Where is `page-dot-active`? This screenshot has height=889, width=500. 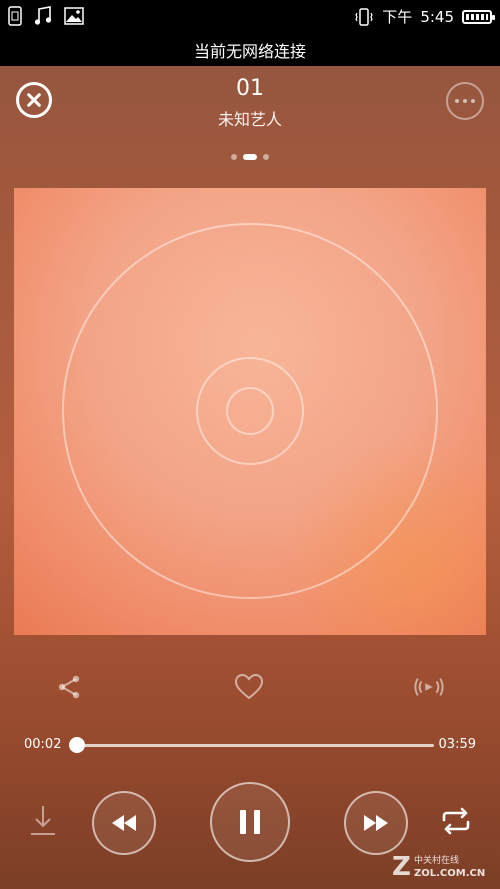
page-dot-active is located at coordinates (250, 157).